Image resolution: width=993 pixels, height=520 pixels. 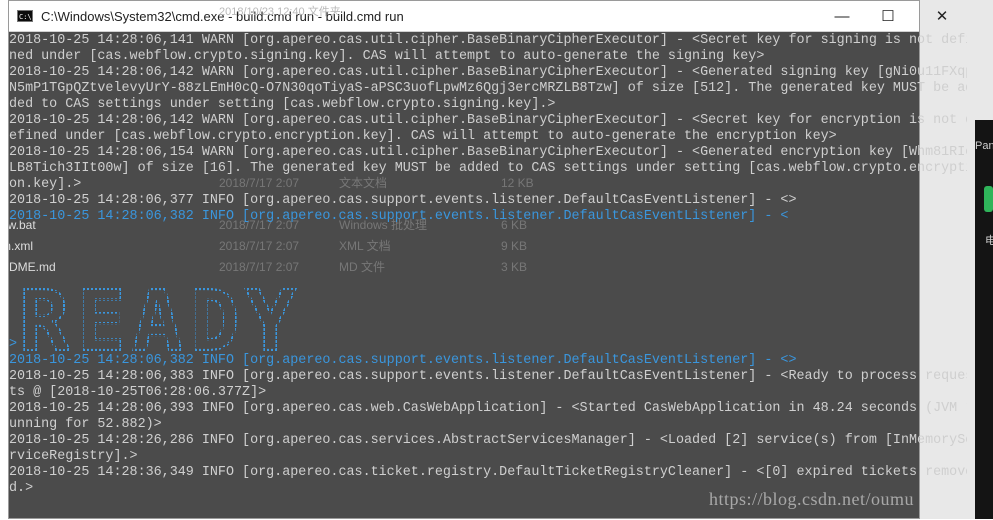 What do you see at coordinates (32, 267) in the screenshot?
I see `ghost-file-name: ADME.md` at bounding box center [32, 267].